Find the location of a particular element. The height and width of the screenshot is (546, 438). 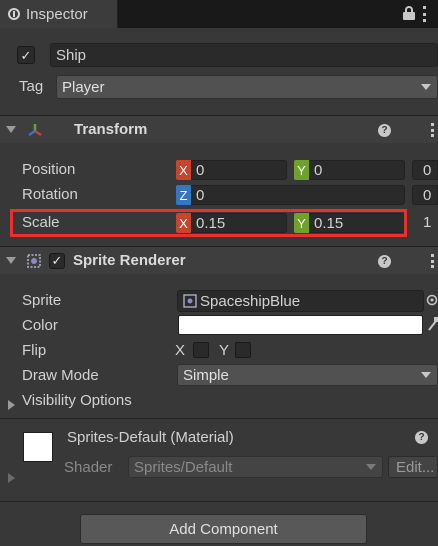

sprite-object-field: SpaceshipBlue is located at coordinates (300, 301).